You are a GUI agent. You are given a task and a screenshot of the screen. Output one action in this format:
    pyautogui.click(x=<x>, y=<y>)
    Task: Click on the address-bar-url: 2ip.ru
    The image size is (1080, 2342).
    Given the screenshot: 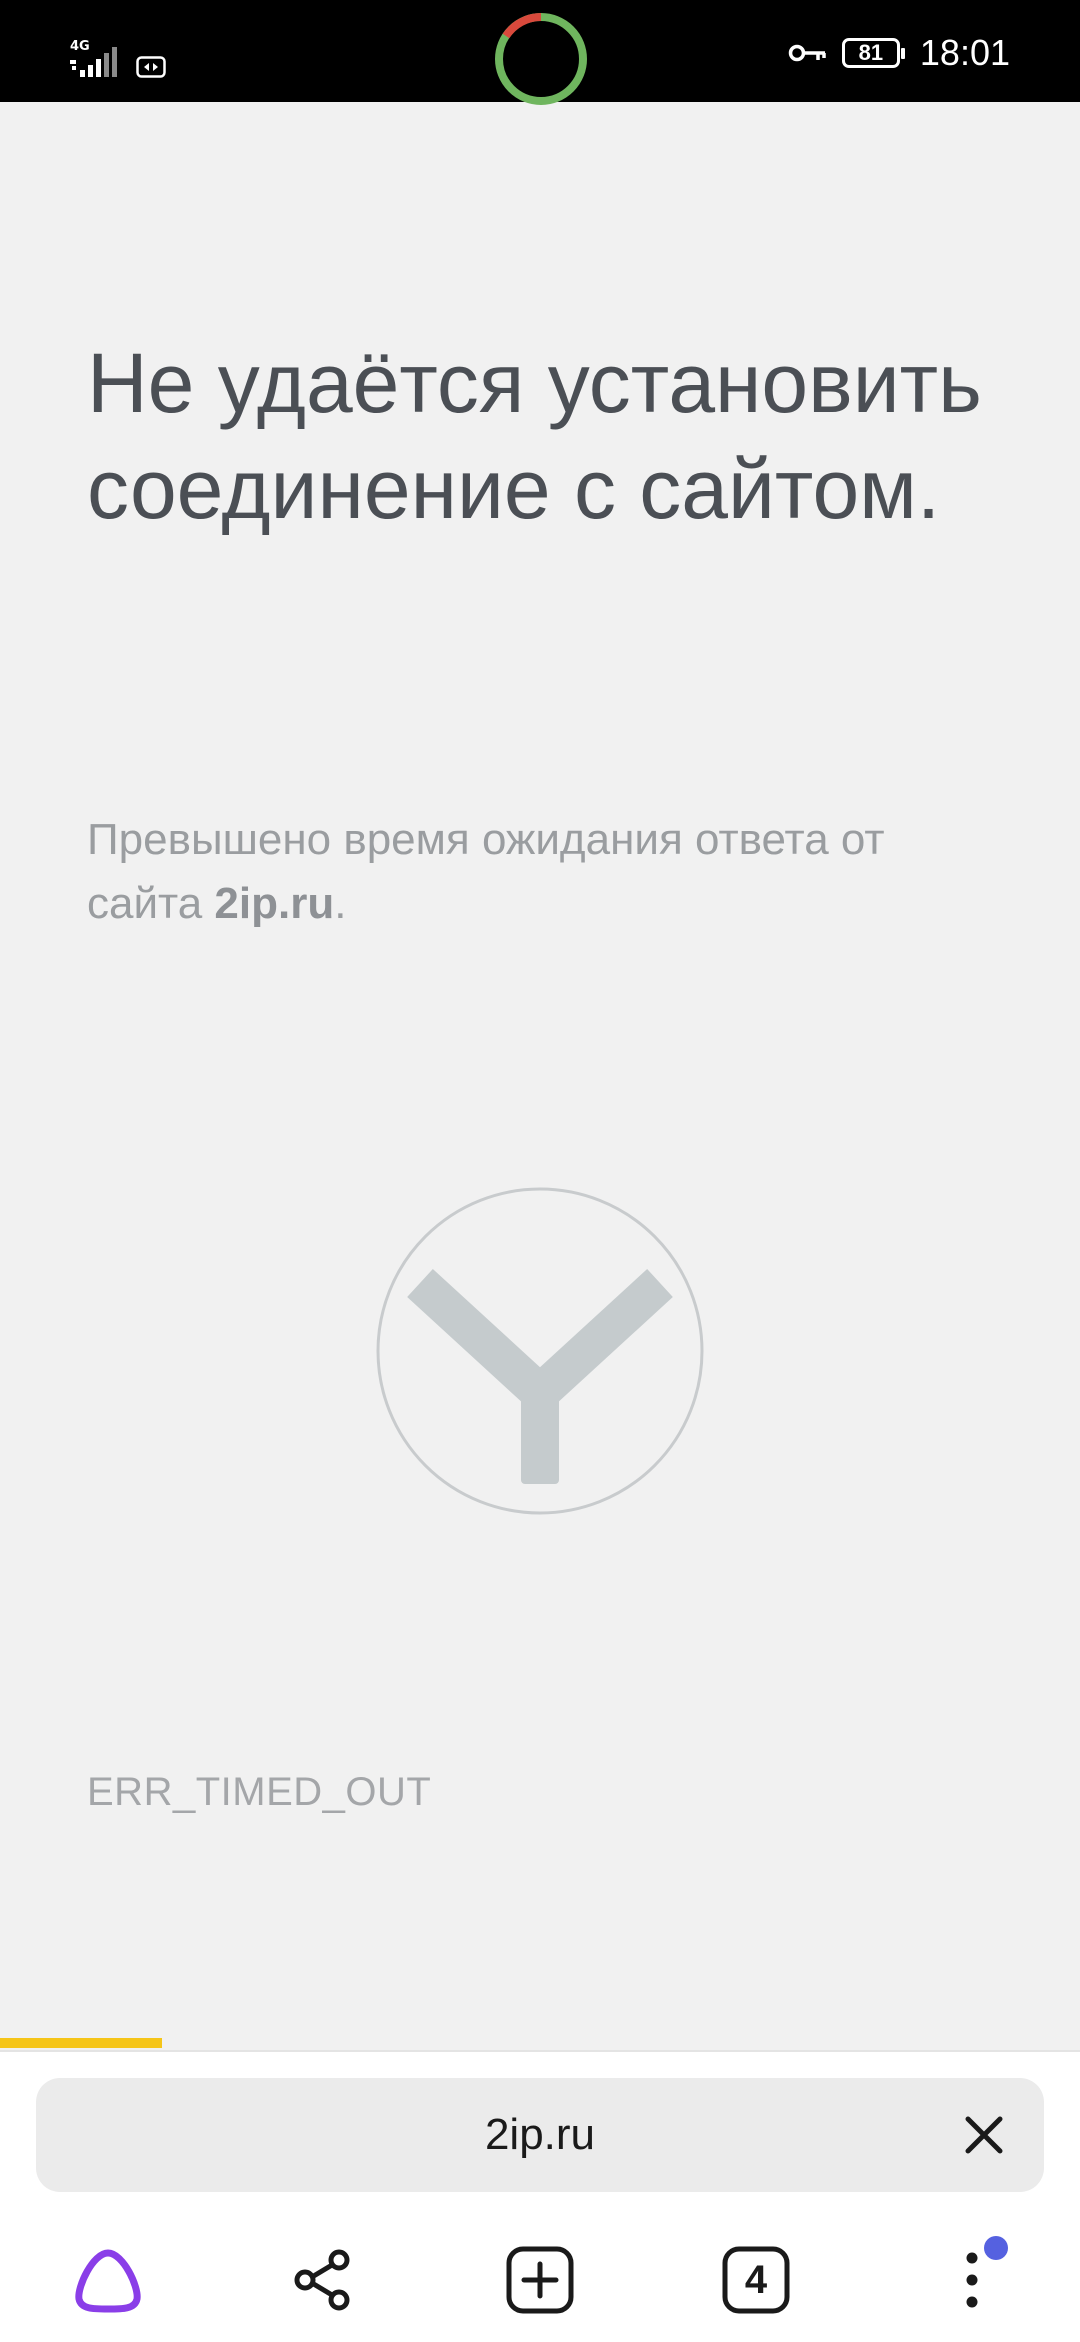 What is the action you would take?
    pyautogui.click(x=540, y=2135)
    